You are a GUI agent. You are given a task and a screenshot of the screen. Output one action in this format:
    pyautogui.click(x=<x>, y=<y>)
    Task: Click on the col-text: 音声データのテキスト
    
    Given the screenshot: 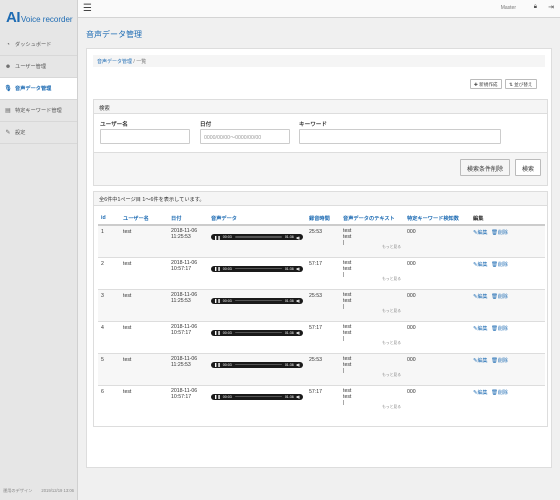 What is the action you would take?
    pyautogui.click(x=372, y=219)
    